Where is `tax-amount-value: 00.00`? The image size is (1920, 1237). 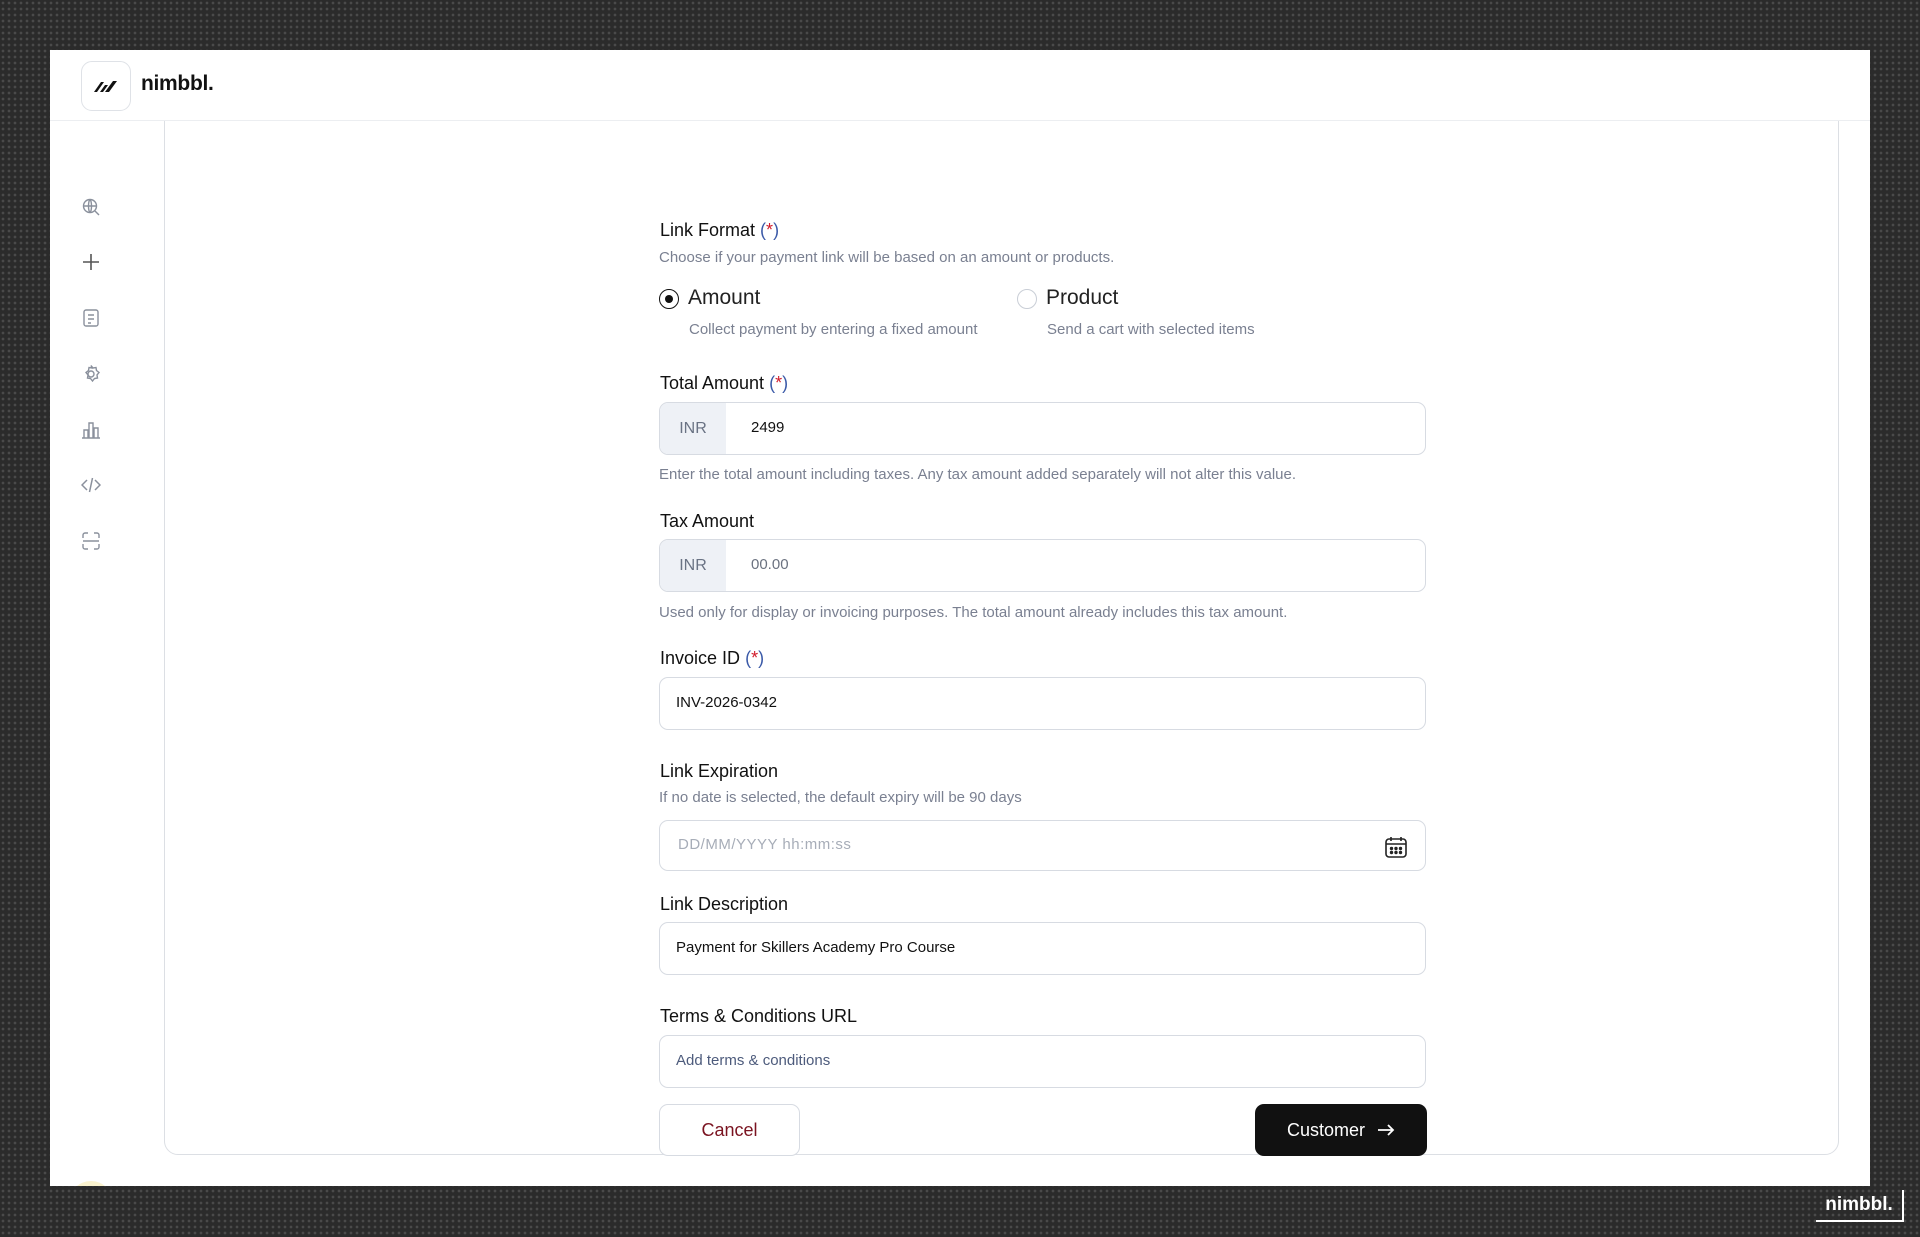 tax-amount-value: 00.00 is located at coordinates (770, 564).